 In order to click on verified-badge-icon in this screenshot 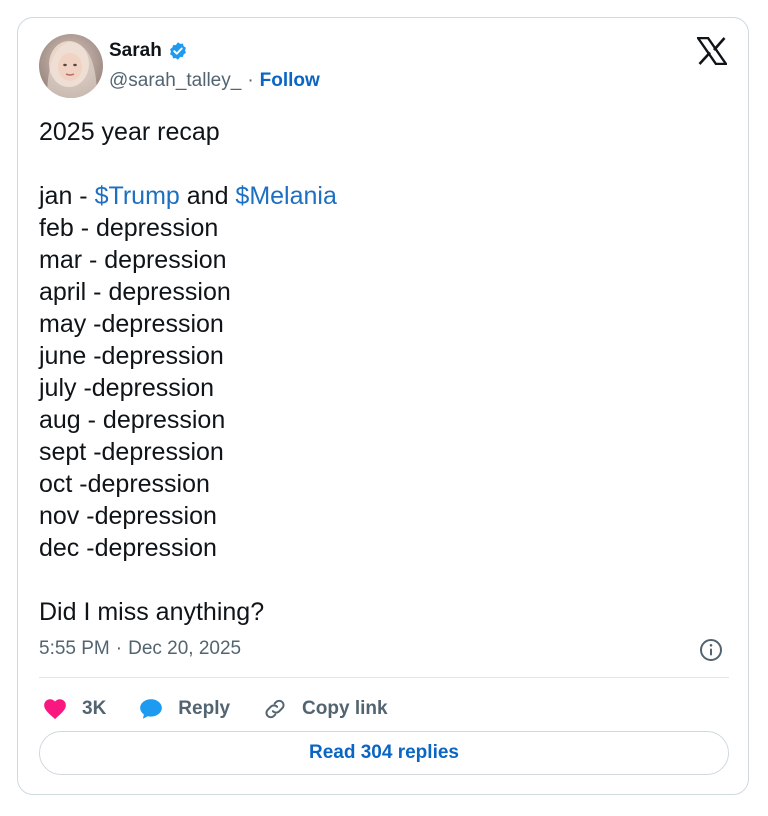, I will do `click(178, 51)`.